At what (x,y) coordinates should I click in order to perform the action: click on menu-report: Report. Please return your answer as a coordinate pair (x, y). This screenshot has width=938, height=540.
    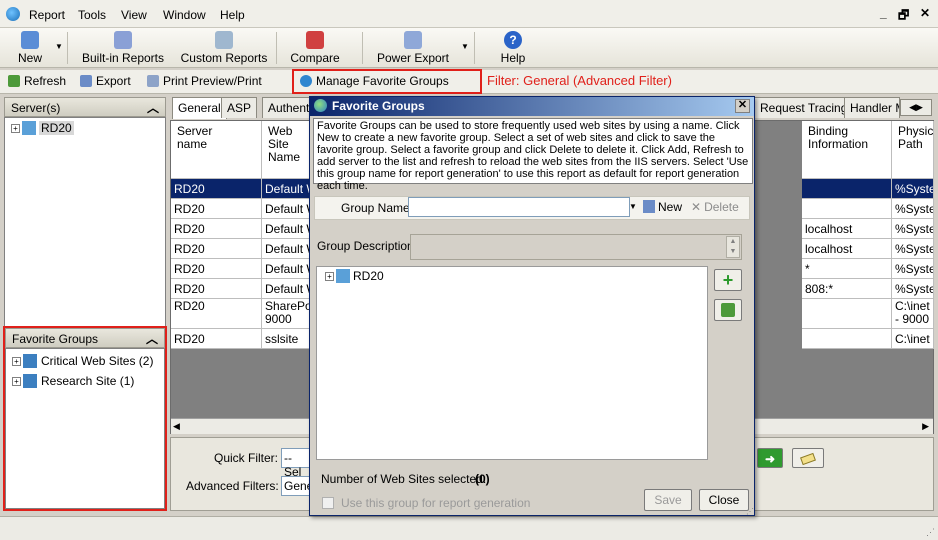
    Looking at the image, I should click on (47, 15).